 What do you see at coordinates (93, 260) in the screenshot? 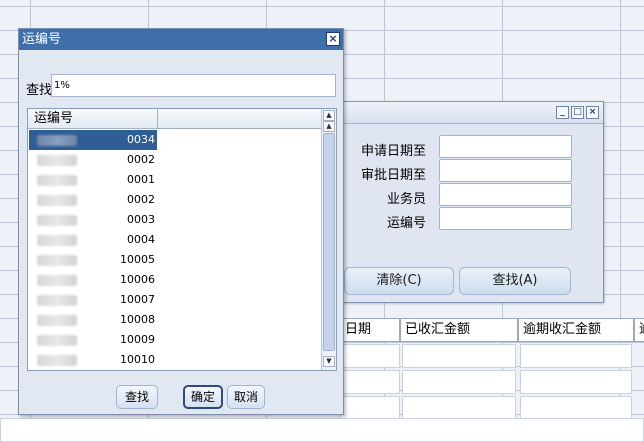
I see `list-item: 10005` at bounding box center [93, 260].